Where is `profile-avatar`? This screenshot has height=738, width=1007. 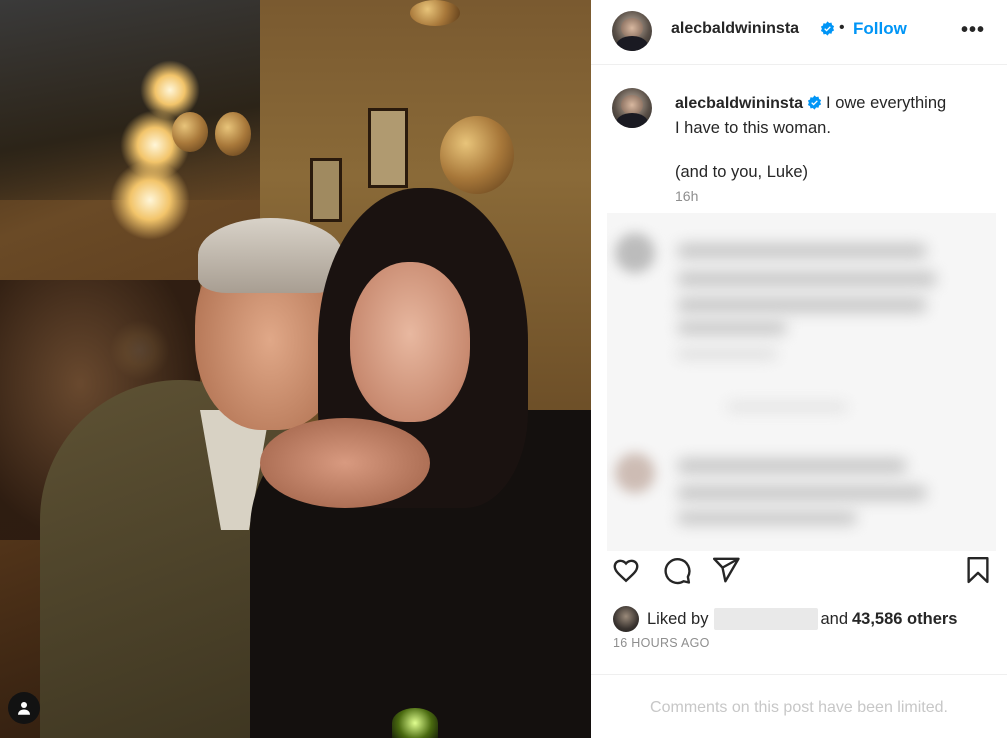
profile-avatar is located at coordinates (632, 31).